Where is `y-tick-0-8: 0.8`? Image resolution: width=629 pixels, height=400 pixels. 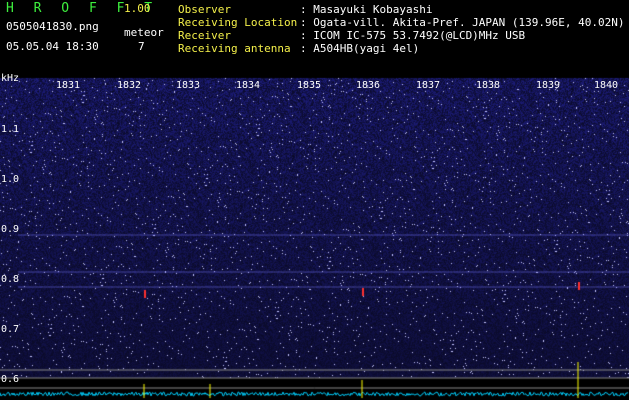 y-tick-0-8: 0.8 is located at coordinates (10, 279).